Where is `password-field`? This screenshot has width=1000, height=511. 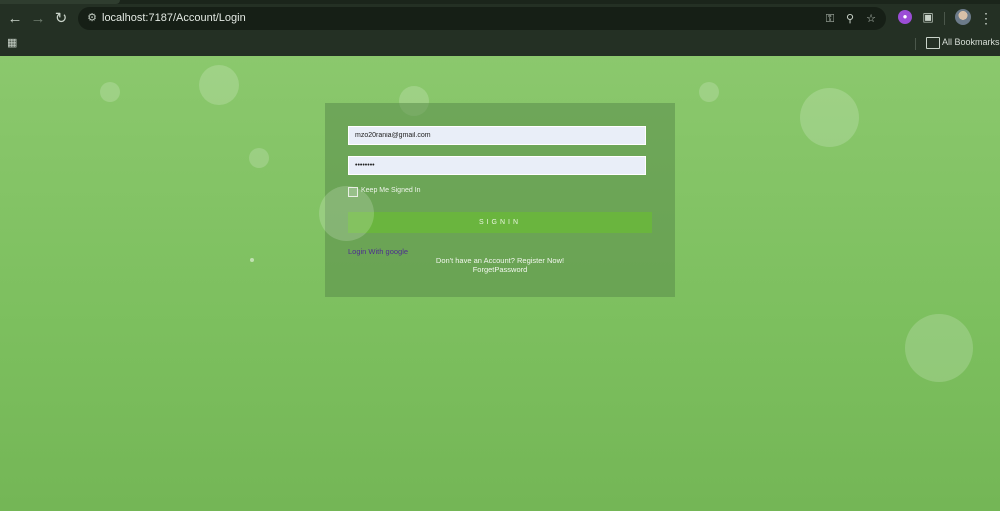 password-field is located at coordinates (497, 165).